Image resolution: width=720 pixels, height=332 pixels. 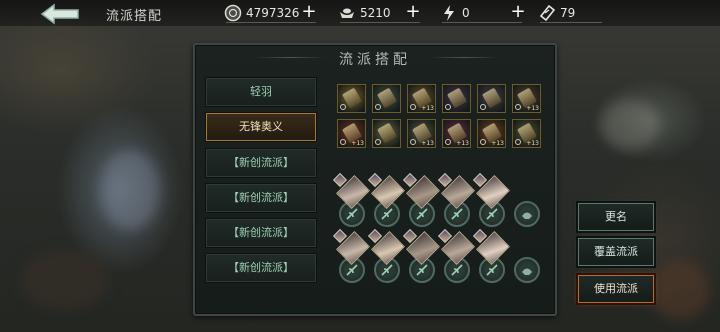 What do you see at coordinates (547, 13) in the screenshot?
I see `ticket-icon` at bounding box center [547, 13].